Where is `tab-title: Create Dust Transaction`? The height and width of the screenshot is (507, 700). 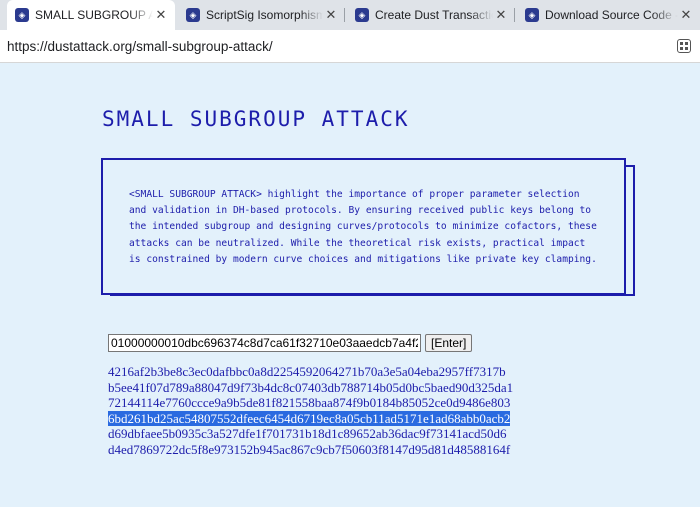 tab-title: Create Dust Transaction is located at coordinates (434, 15).